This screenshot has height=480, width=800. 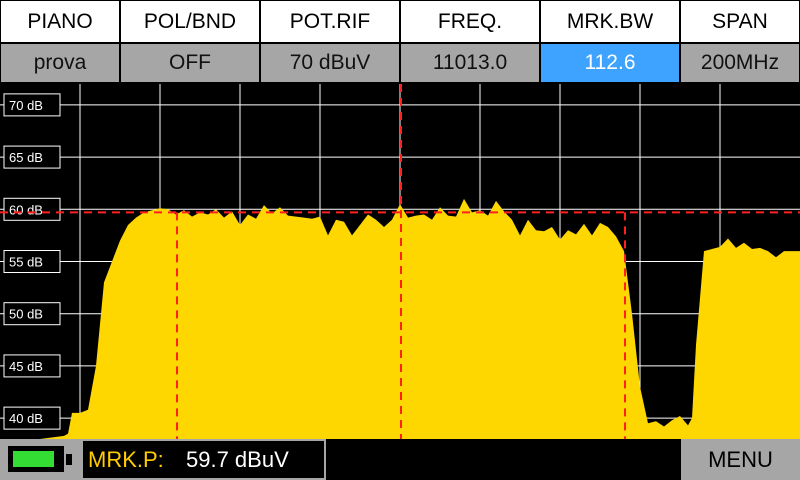 I want to click on tab-span: SPAN, so click(x=740, y=21).